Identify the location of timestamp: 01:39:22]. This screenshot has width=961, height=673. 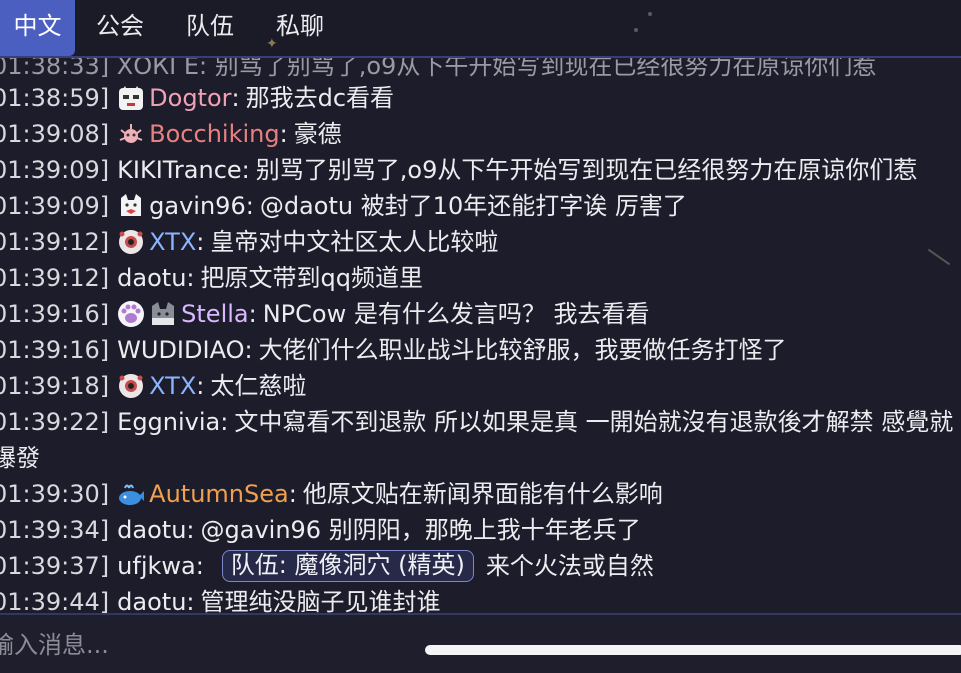
(55, 422).